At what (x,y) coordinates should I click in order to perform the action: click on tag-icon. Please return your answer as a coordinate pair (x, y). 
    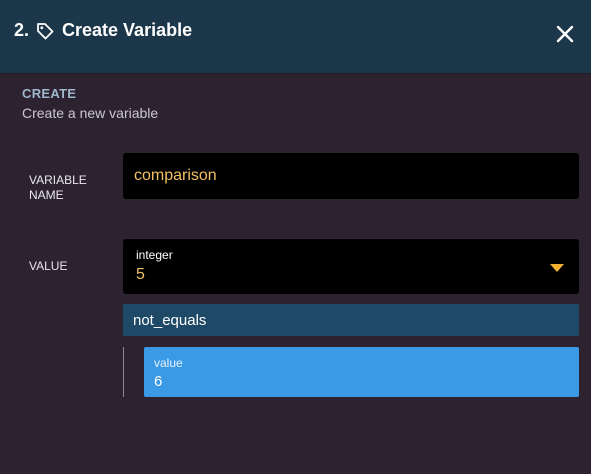
    Looking at the image, I should click on (45, 31).